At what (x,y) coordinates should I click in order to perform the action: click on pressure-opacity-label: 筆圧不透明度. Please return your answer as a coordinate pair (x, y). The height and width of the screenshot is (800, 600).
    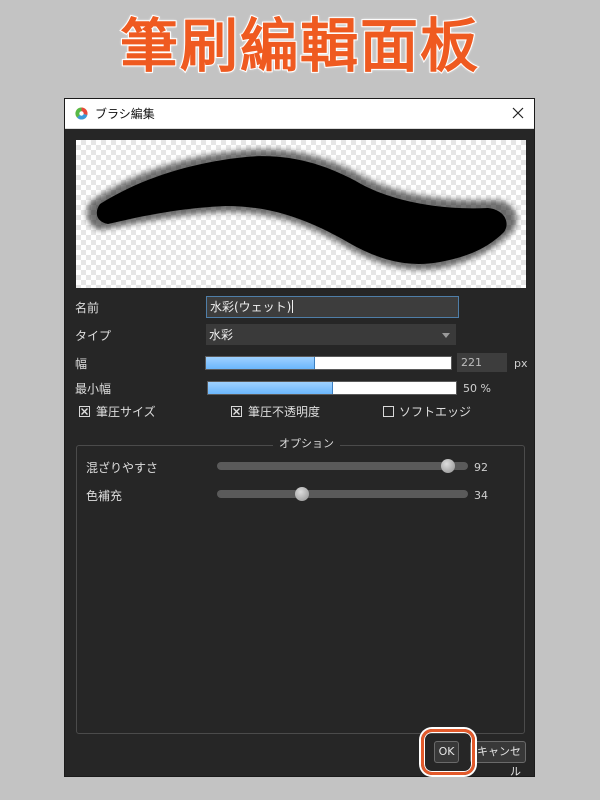
    Looking at the image, I should click on (284, 412).